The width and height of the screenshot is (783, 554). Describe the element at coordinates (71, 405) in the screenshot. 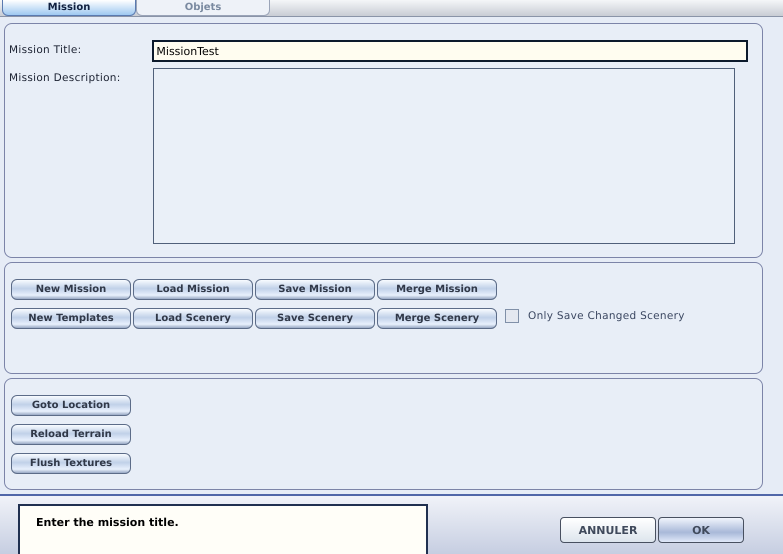

I see `button: Goto Location` at that location.